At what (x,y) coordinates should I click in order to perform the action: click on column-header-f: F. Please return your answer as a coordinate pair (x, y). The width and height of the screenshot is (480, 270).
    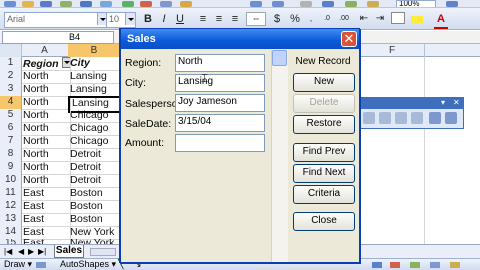
    Looking at the image, I should click on (392, 50).